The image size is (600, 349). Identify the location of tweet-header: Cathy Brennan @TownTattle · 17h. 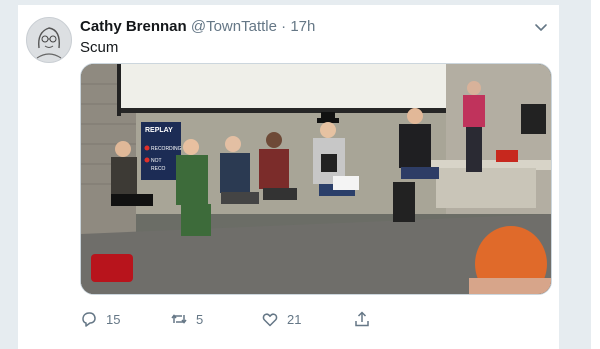
(197, 27).